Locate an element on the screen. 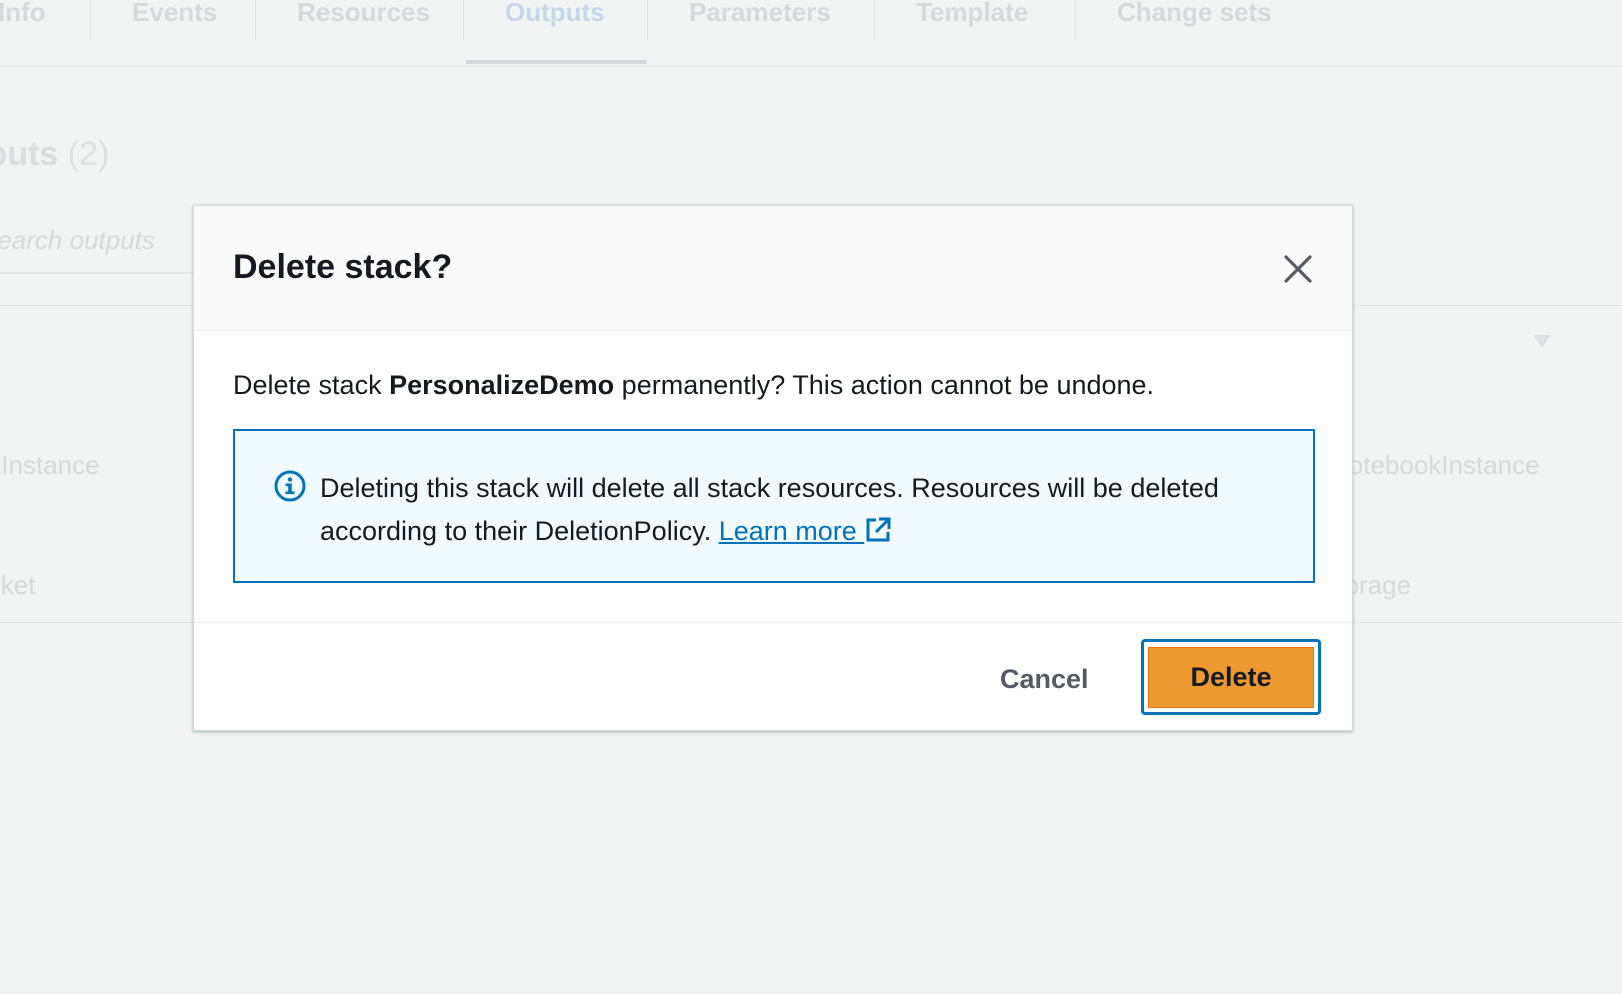 The height and width of the screenshot is (994, 1622). tab-resources: Resources is located at coordinates (363, 33).